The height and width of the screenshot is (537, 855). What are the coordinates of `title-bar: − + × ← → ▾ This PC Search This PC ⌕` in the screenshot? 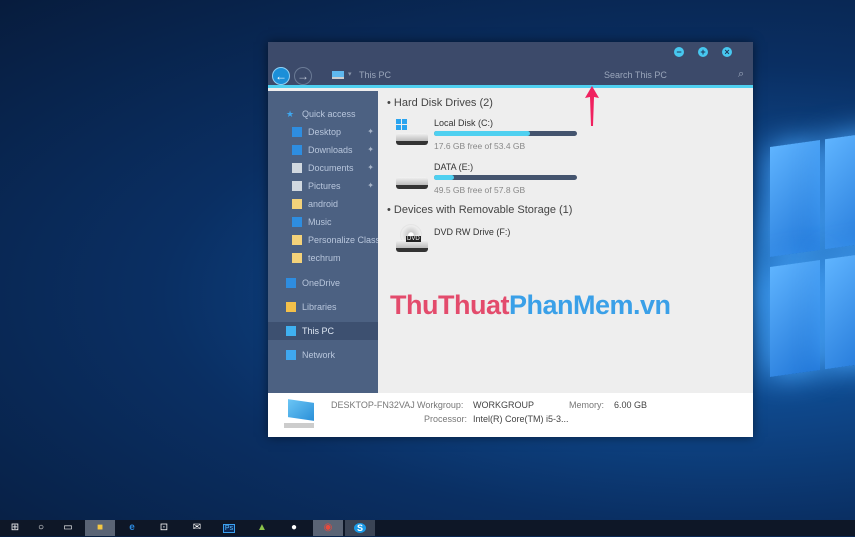 It's located at (510, 65).